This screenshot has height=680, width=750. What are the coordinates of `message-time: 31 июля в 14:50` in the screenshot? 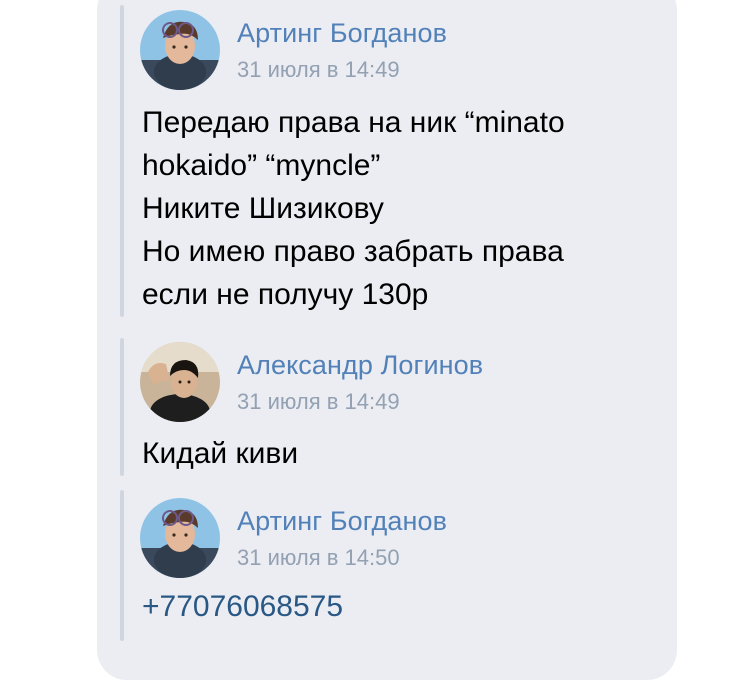 It's located at (318, 557).